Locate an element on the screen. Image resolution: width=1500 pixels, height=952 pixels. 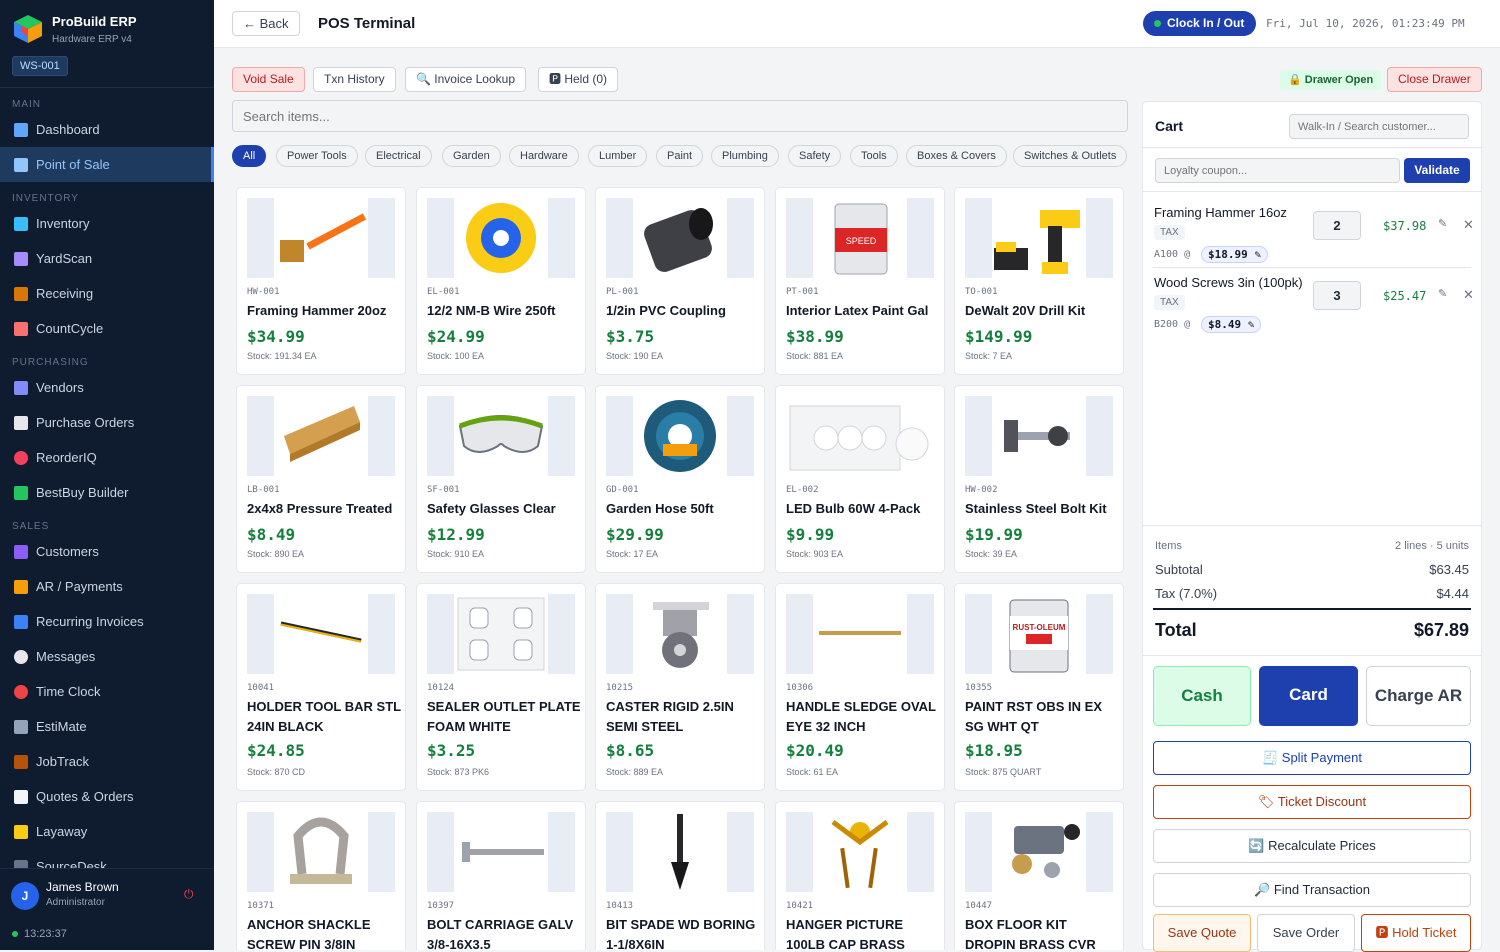
nav-item-time-clock: Time Clock is located at coordinates (107, 691).